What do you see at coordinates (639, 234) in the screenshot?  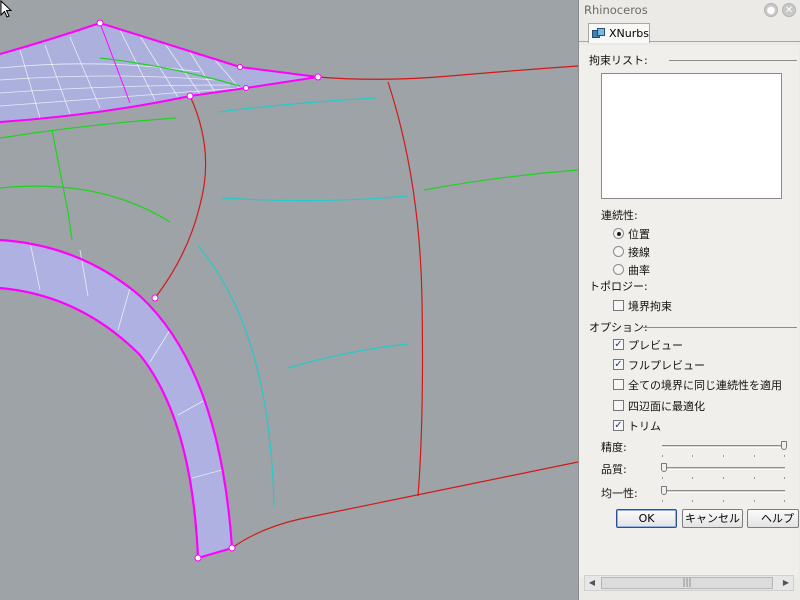 I see `continuity-position-label: 位置` at bounding box center [639, 234].